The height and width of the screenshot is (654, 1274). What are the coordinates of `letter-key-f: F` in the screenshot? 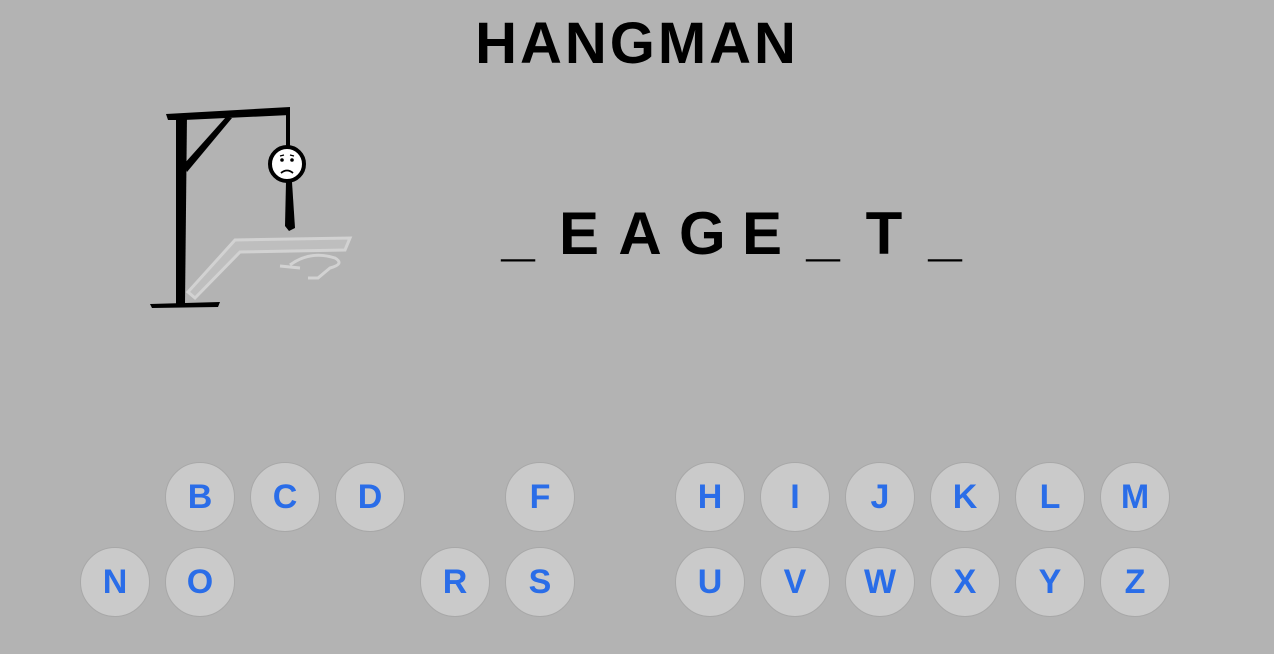 It's located at (540, 497).